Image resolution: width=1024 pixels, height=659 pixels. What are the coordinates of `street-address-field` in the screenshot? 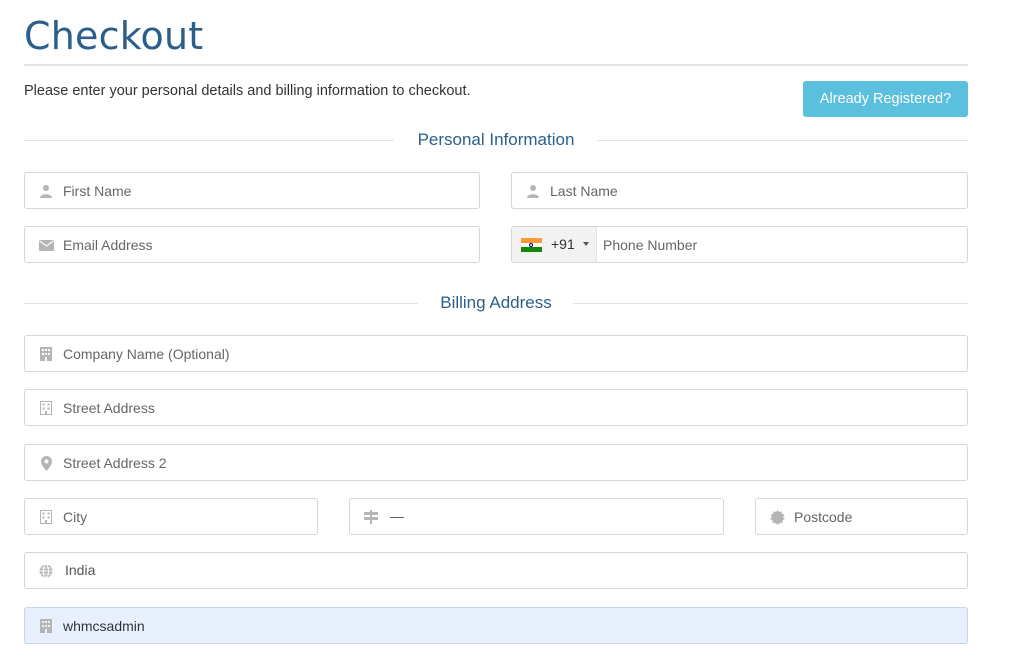 It's located at (496, 407).